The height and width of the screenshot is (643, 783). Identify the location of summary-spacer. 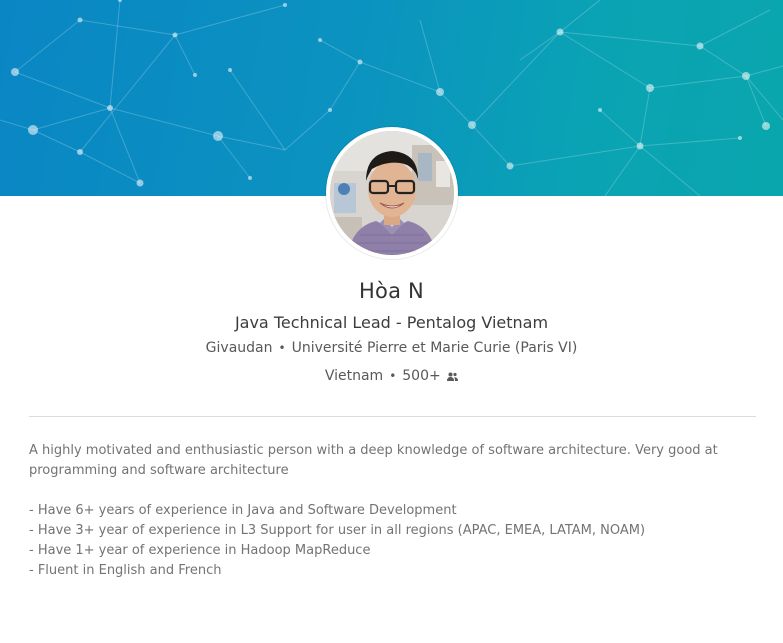
(389, 491).